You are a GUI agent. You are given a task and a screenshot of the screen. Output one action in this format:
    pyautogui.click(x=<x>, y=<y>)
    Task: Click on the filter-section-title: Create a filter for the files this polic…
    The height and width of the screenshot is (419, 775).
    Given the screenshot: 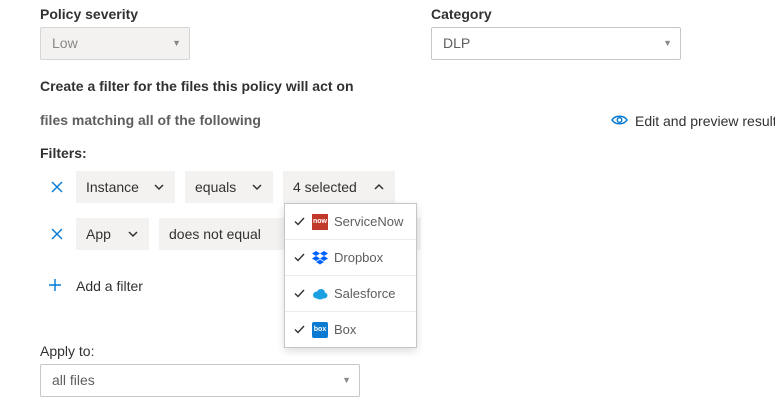 What is the action you would take?
    pyautogui.click(x=197, y=86)
    